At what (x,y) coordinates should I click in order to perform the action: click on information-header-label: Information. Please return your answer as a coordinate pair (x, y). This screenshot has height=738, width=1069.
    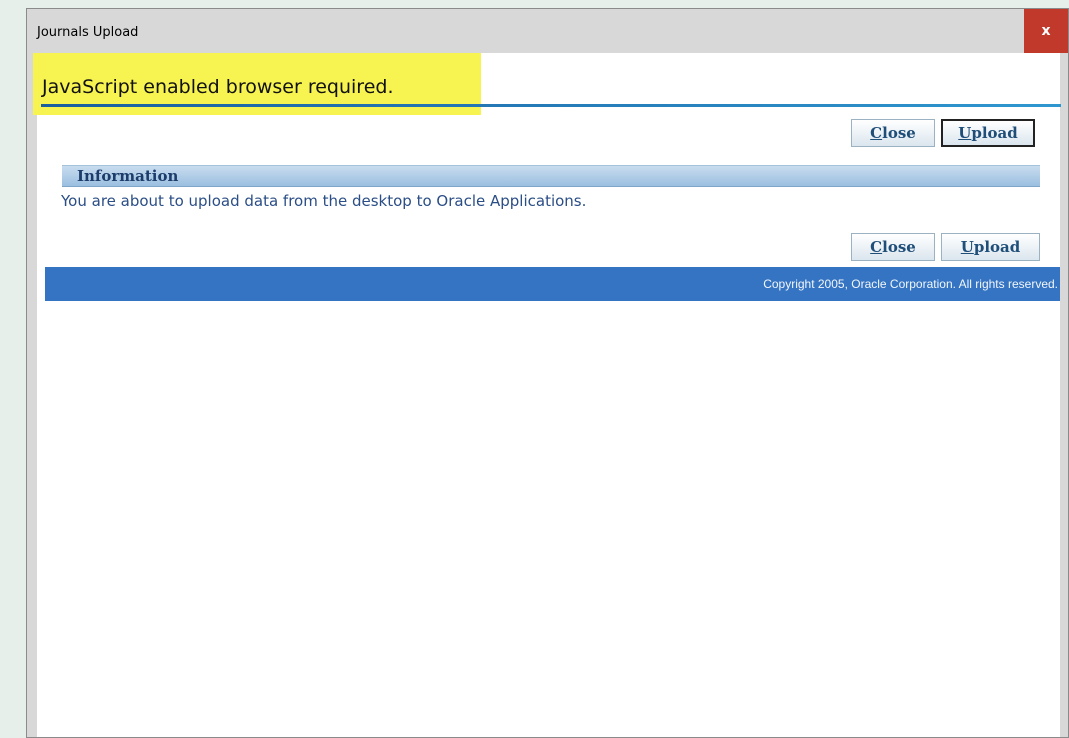
    Looking at the image, I should click on (128, 176).